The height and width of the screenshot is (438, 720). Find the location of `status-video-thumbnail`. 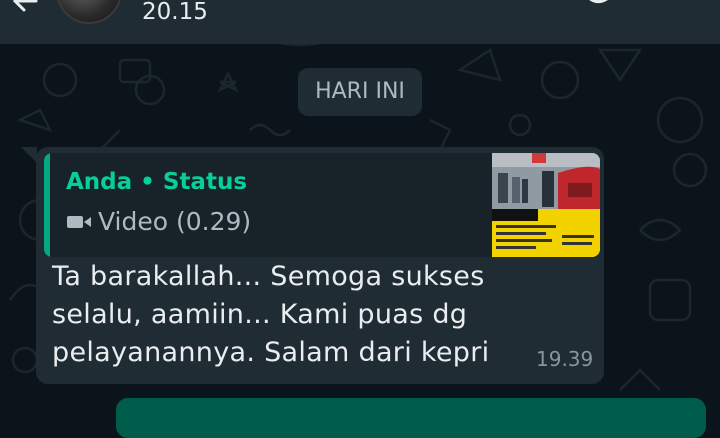

status-video-thumbnail is located at coordinates (546, 205).